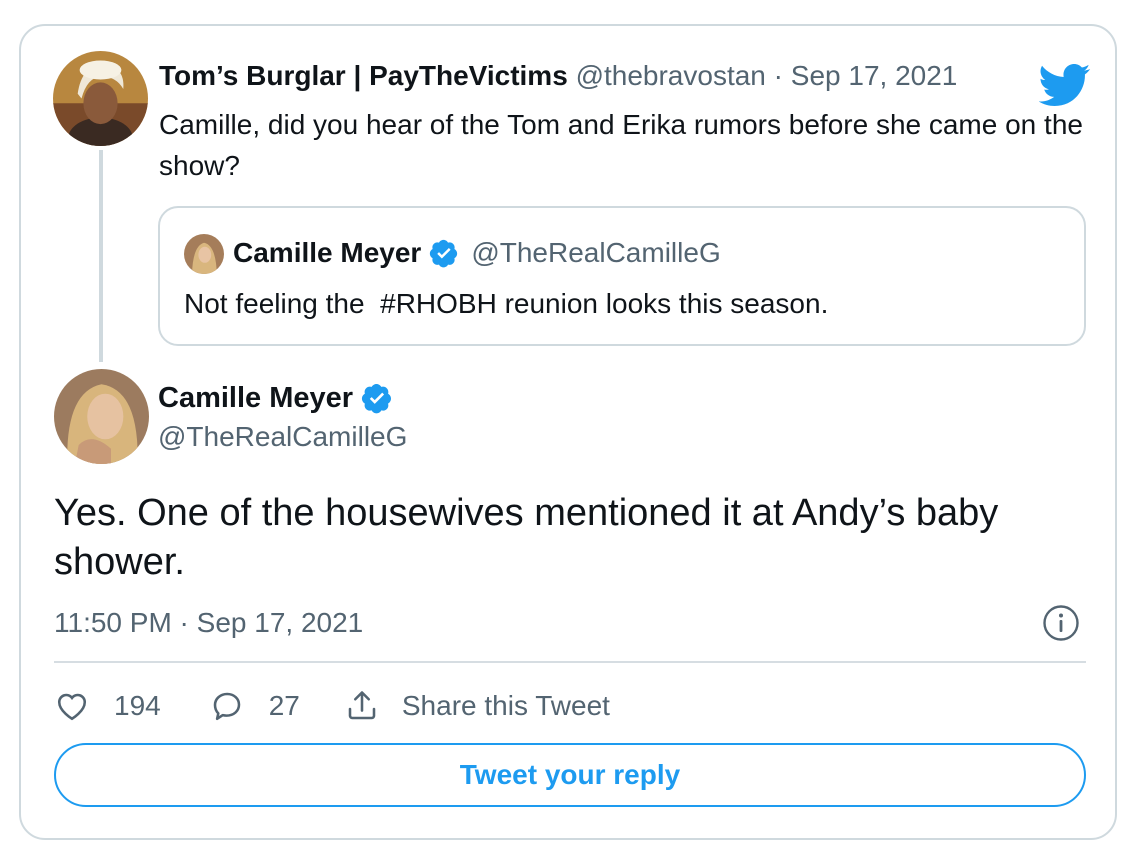  What do you see at coordinates (327, 252) in the screenshot?
I see `quoted-author-name: Camille Meyer` at bounding box center [327, 252].